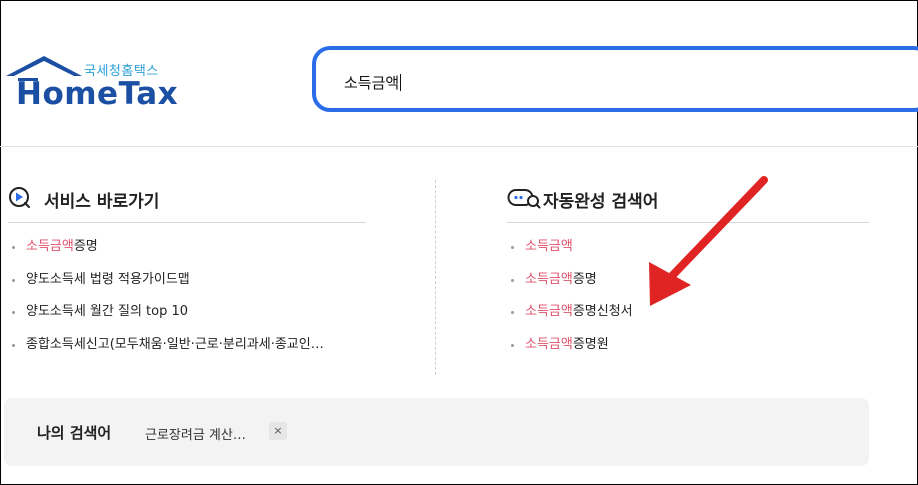 This screenshot has height=485, width=918. Describe the element at coordinates (107, 311) in the screenshot. I see `shortcut-item-label: 양도소득세 월간 질의 top 10` at that location.